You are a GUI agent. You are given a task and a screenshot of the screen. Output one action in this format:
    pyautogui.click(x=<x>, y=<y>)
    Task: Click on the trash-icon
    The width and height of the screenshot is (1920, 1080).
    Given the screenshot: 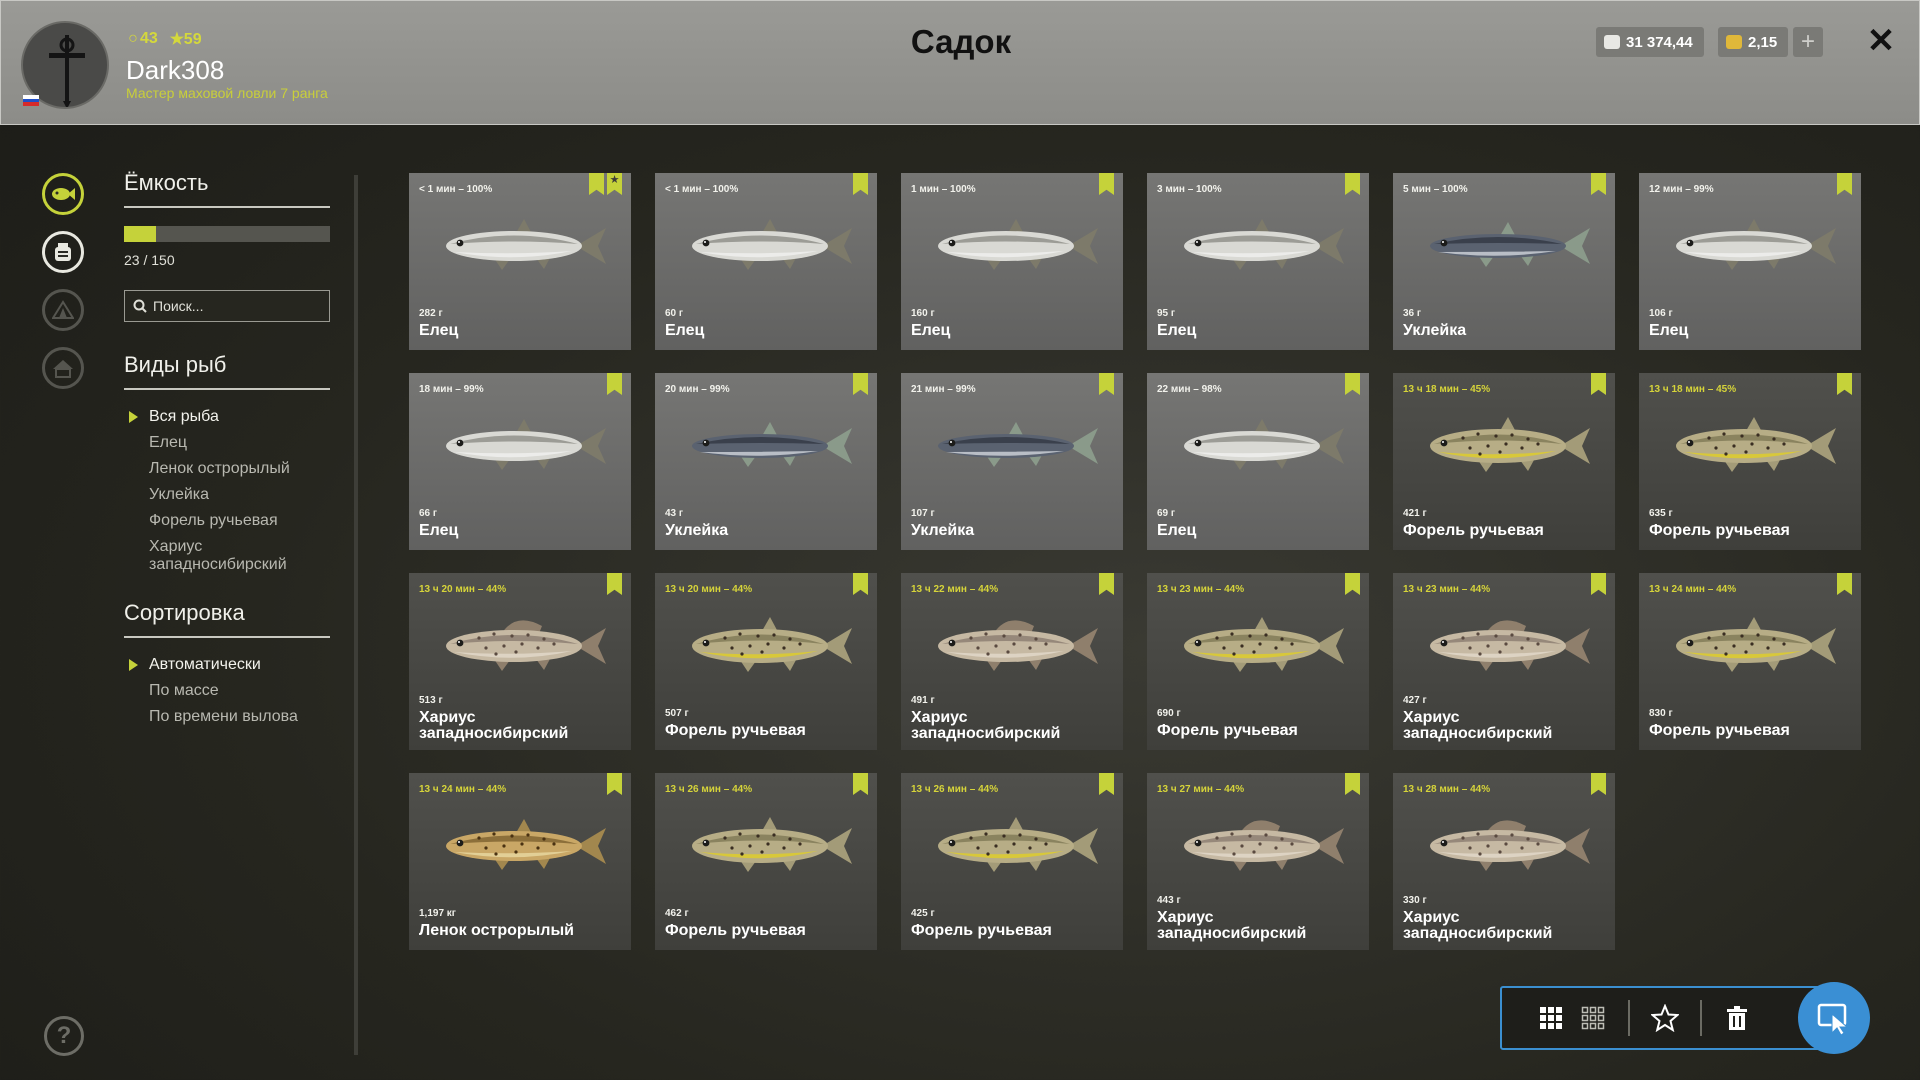 What is the action you would take?
    pyautogui.click(x=1737, y=1018)
    